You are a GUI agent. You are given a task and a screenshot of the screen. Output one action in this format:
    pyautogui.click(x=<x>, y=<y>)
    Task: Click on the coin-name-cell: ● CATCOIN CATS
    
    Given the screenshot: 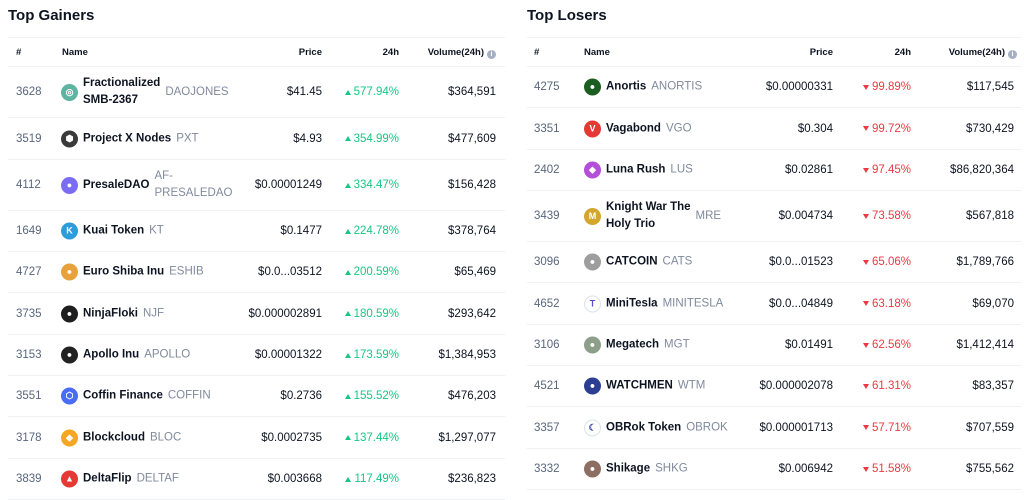 What is the action you would take?
    pyautogui.click(x=638, y=262)
    